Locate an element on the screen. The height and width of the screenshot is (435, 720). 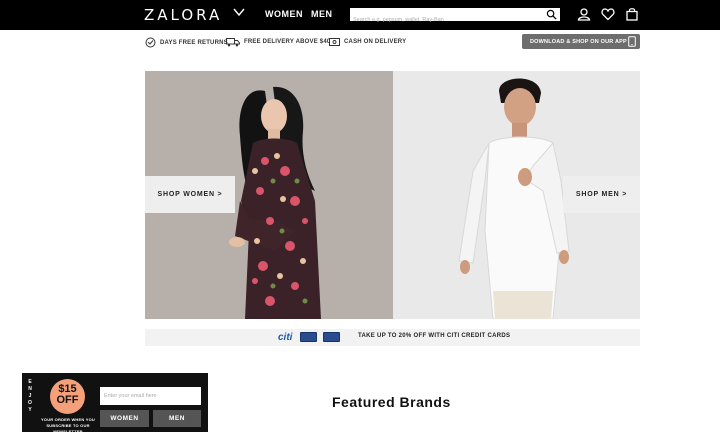
usp-delivery: FREE DELIVERY ABOVE $40 is located at coordinates (278, 42).